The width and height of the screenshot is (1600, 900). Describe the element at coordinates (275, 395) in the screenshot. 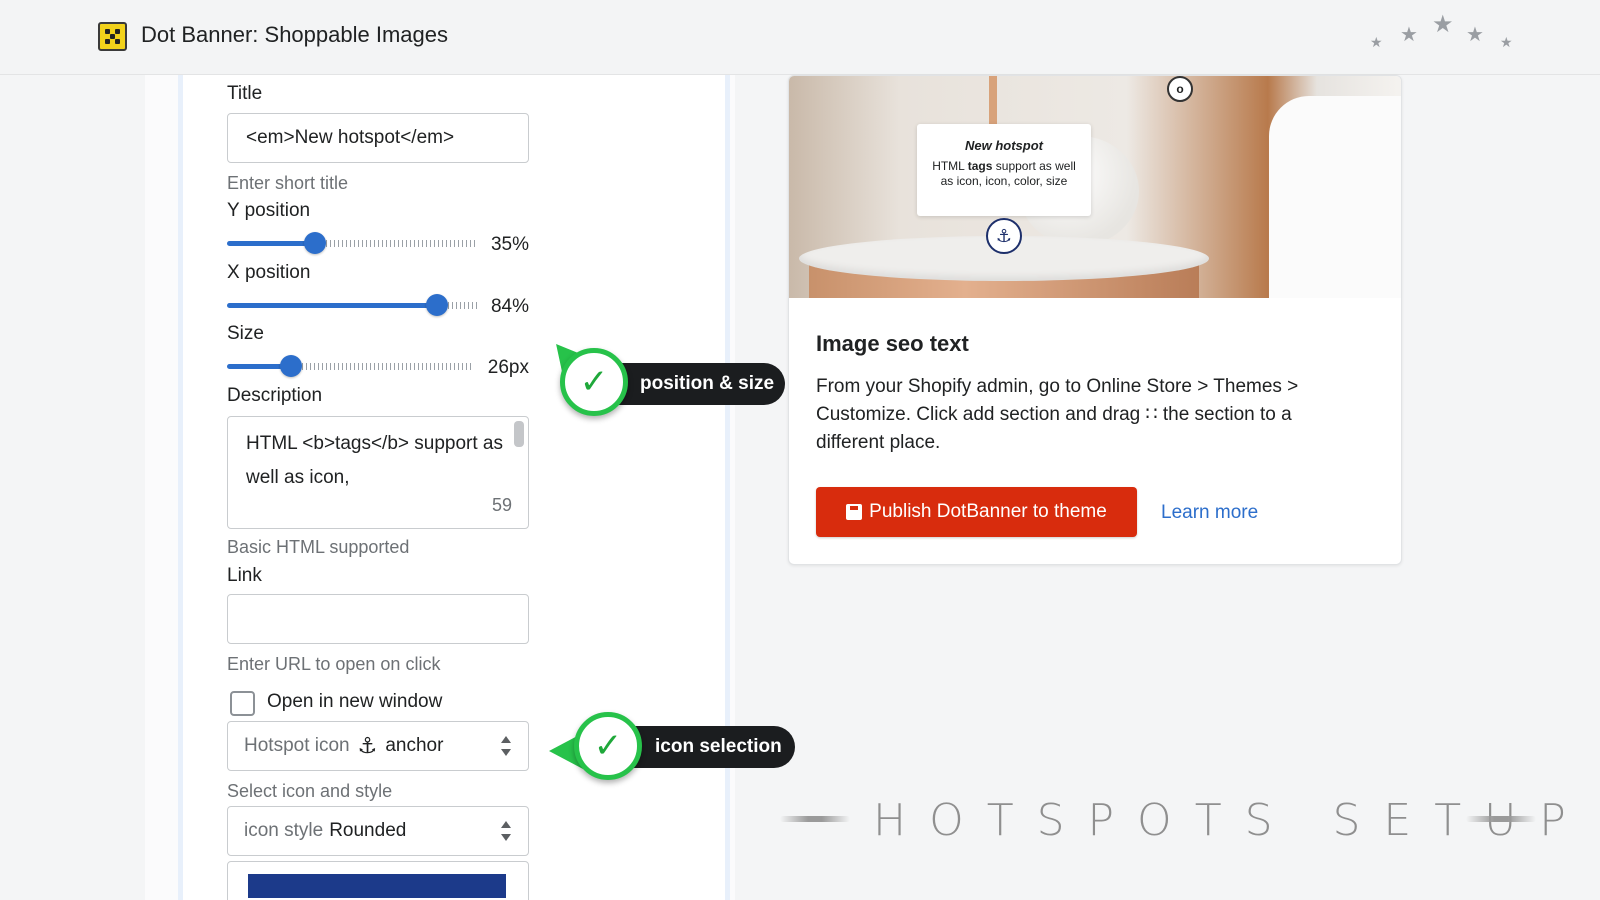

I see `description-label: Description` at that location.